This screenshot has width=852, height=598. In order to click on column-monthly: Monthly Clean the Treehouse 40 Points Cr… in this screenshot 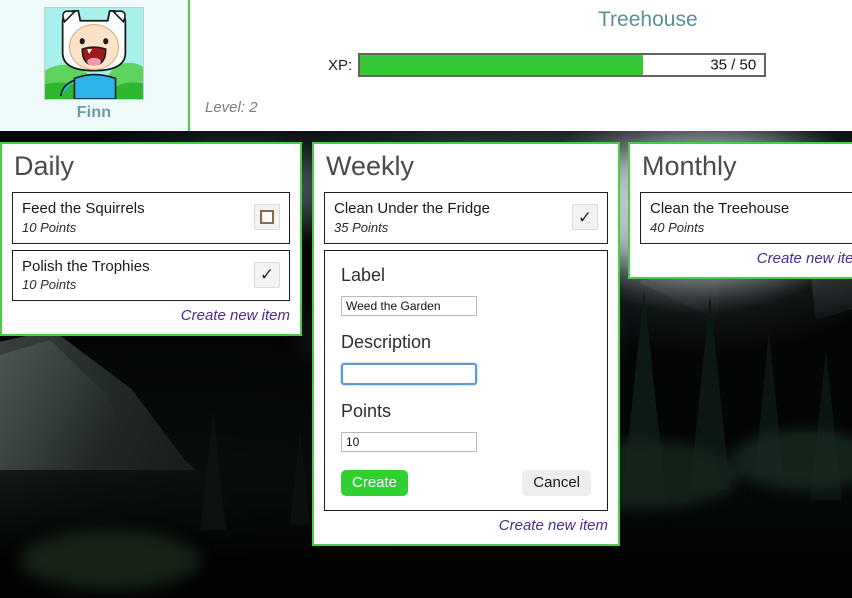, I will do `click(740, 210)`.